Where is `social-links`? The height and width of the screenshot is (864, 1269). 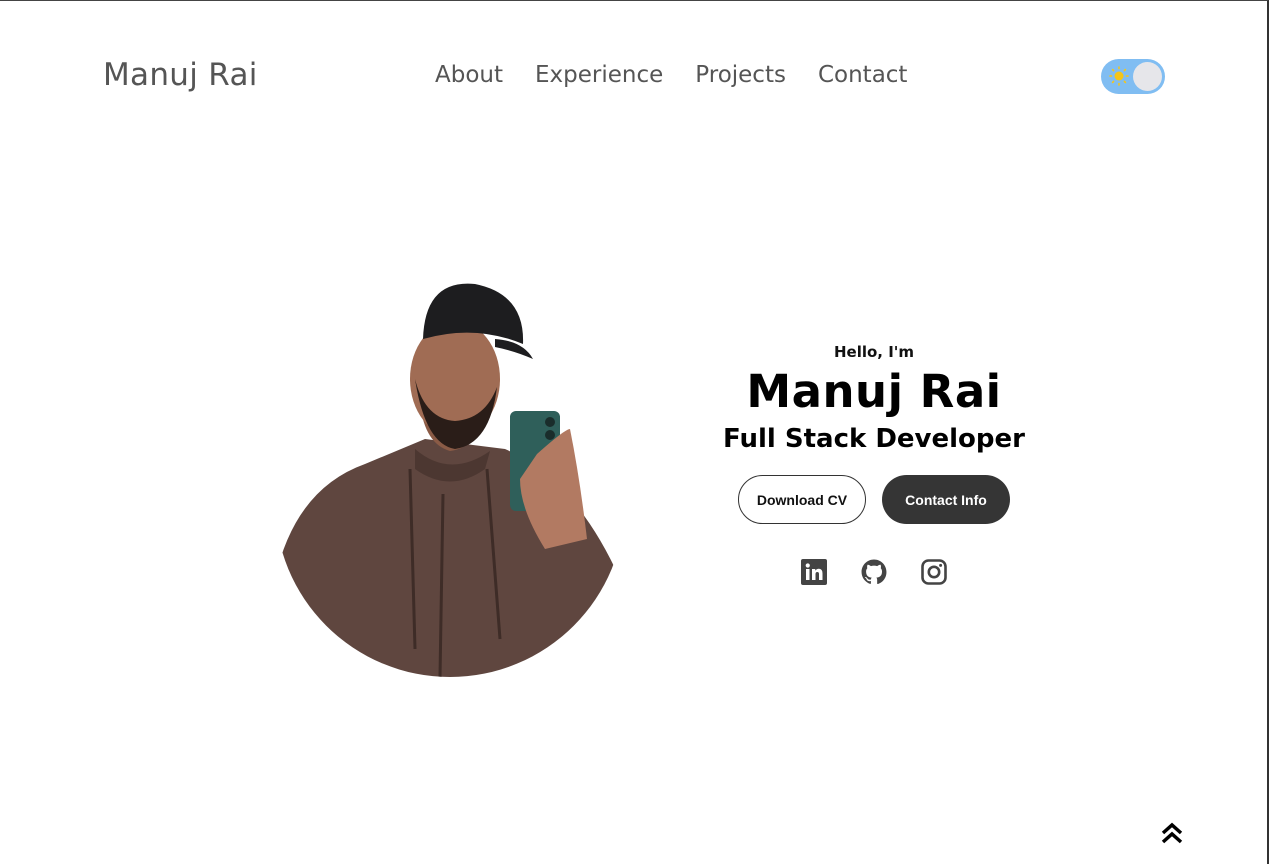 social-links is located at coordinates (874, 572).